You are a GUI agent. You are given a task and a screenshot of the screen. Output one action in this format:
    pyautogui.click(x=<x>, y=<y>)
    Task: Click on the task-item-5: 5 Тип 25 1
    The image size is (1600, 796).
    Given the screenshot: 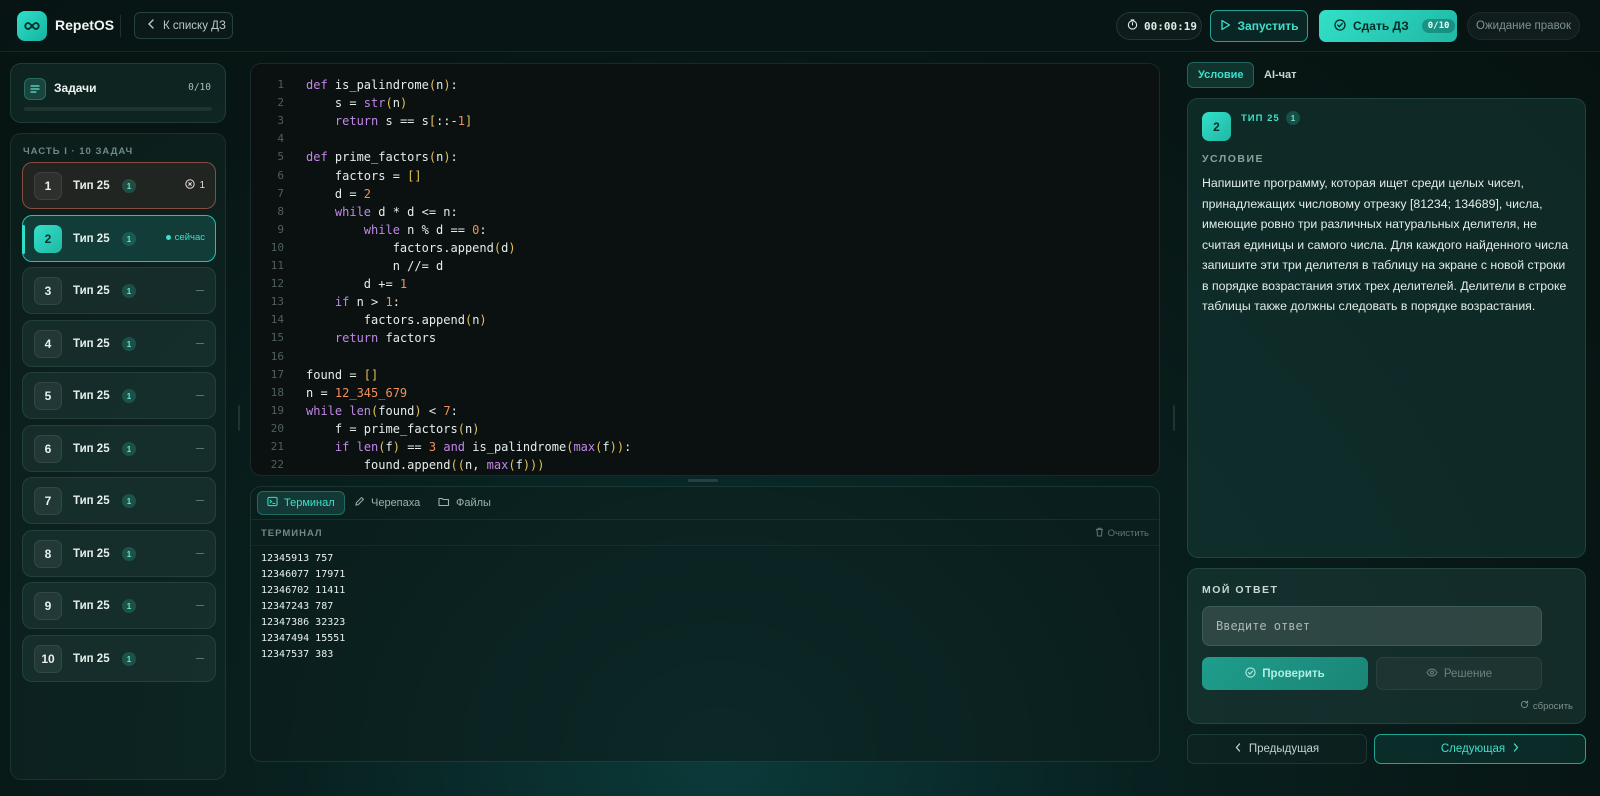 What is the action you would take?
    pyautogui.click(x=119, y=395)
    